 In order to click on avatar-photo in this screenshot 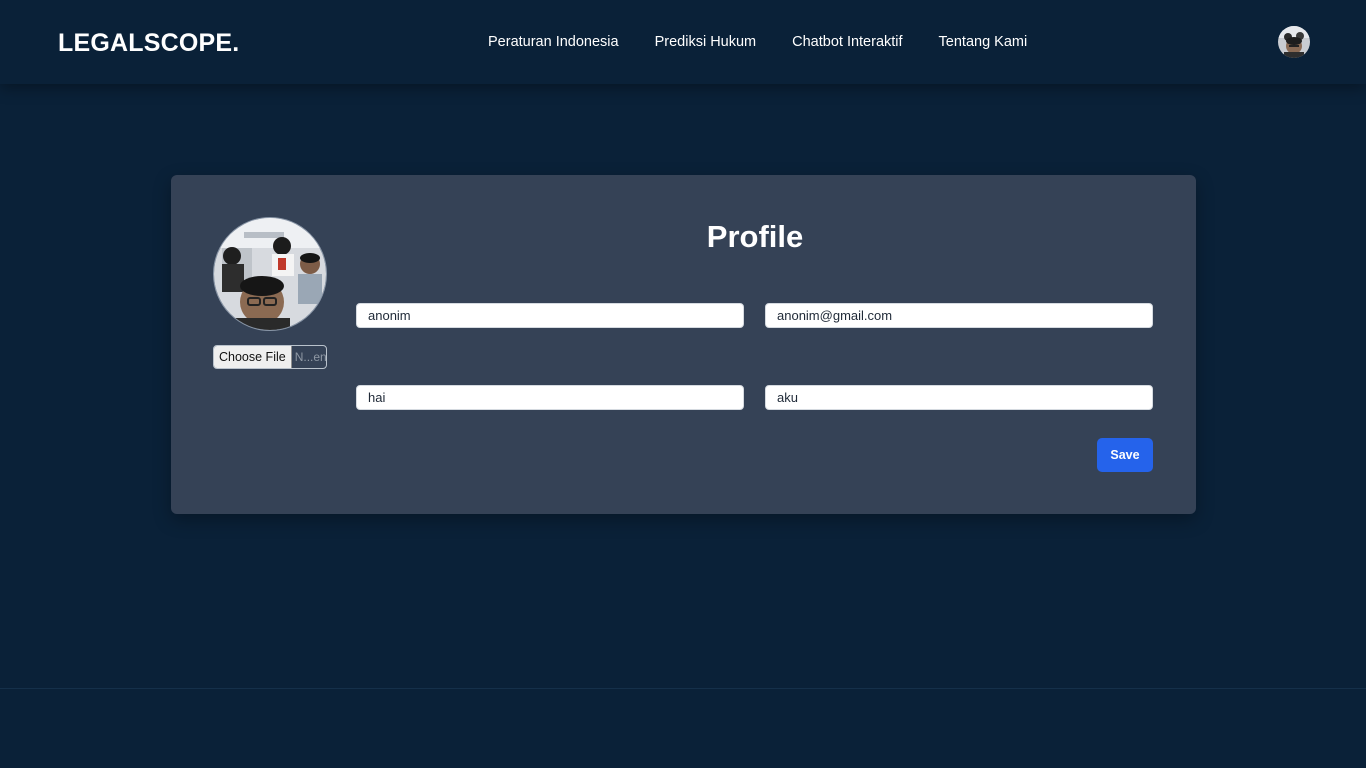, I will do `click(1294, 42)`.